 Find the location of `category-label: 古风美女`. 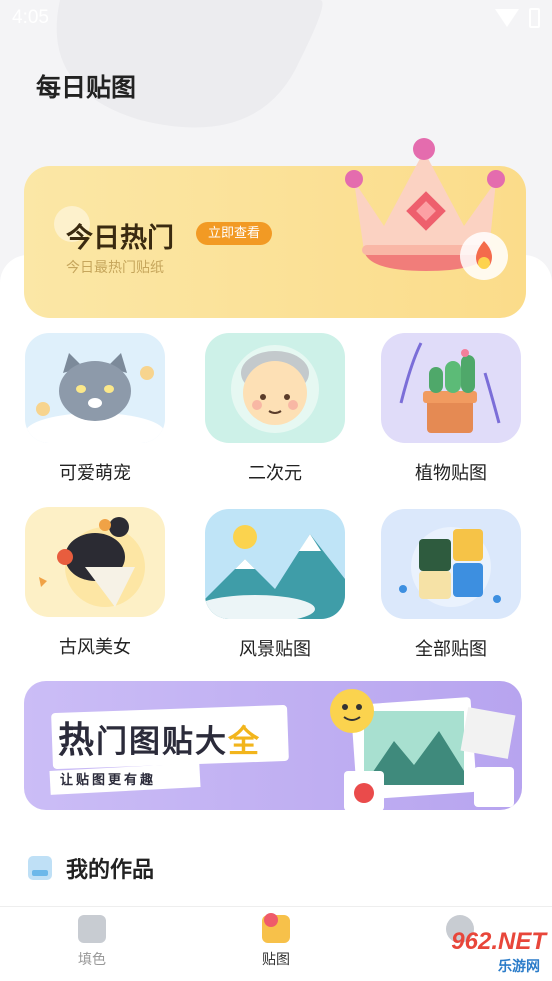

category-label: 古风美女 is located at coordinates (95, 647).